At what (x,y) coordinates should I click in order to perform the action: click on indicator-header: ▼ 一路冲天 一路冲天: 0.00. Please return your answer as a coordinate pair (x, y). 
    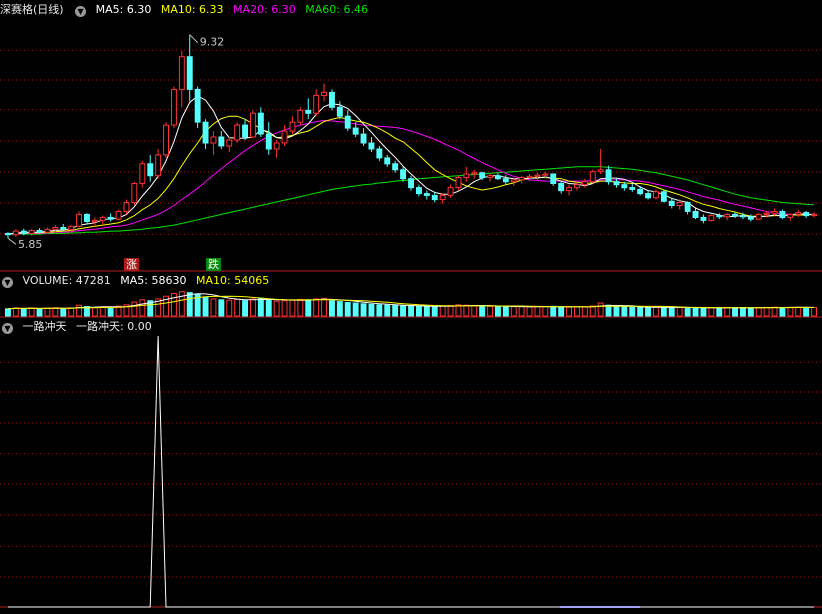
    Looking at the image, I should click on (79, 327).